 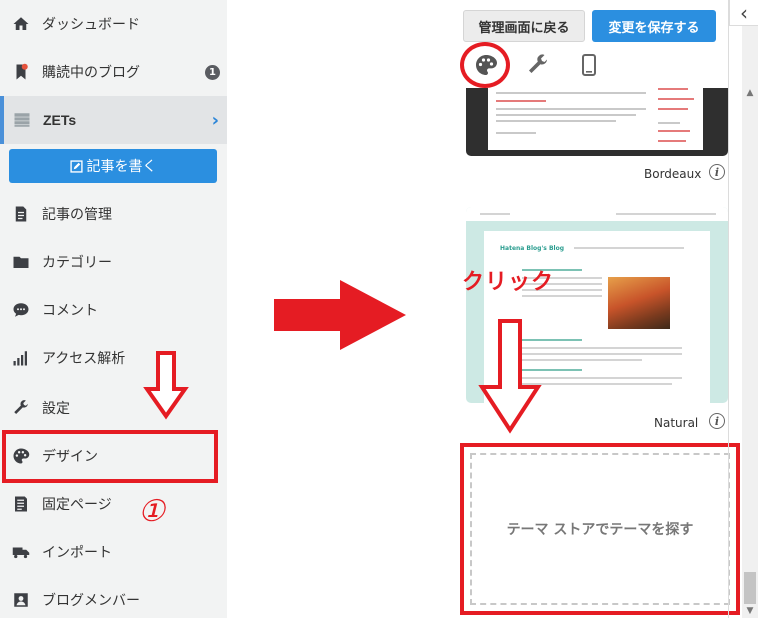 I want to click on bar-chart-icon, so click(x=21, y=358).